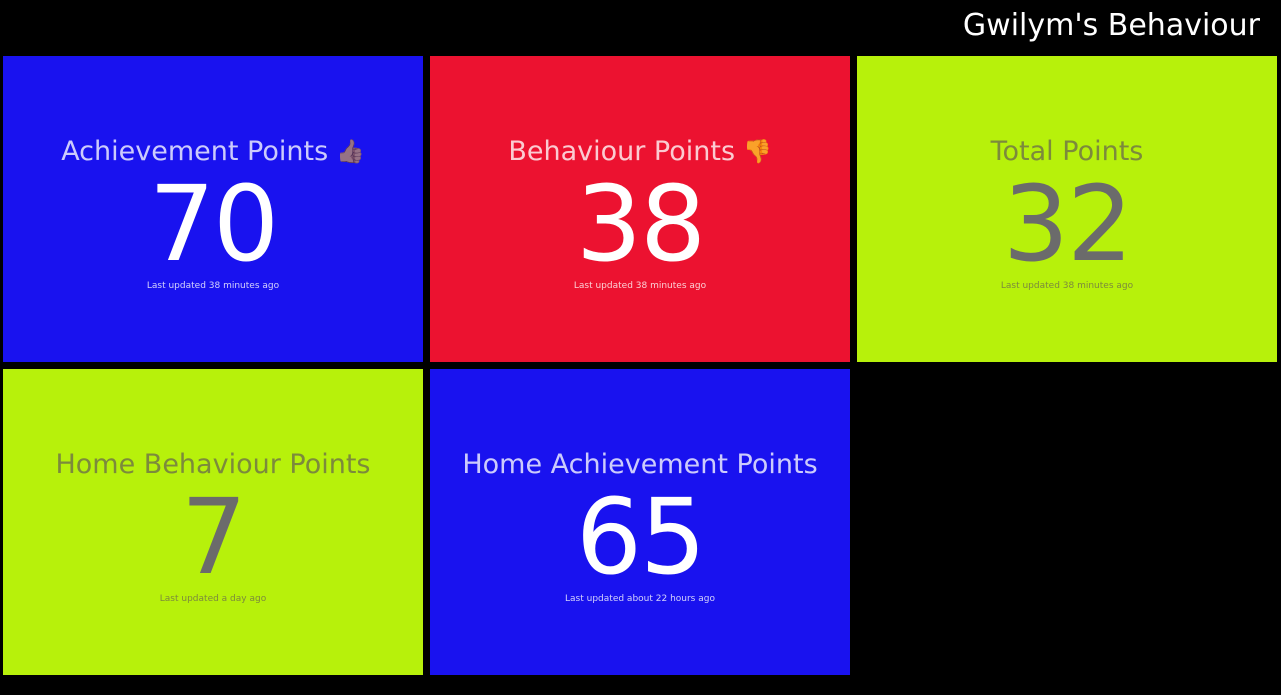 This screenshot has width=1281, height=695. What do you see at coordinates (213, 224) in the screenshot?
I see `widget-value: 70` at bounding box center [213, 224].